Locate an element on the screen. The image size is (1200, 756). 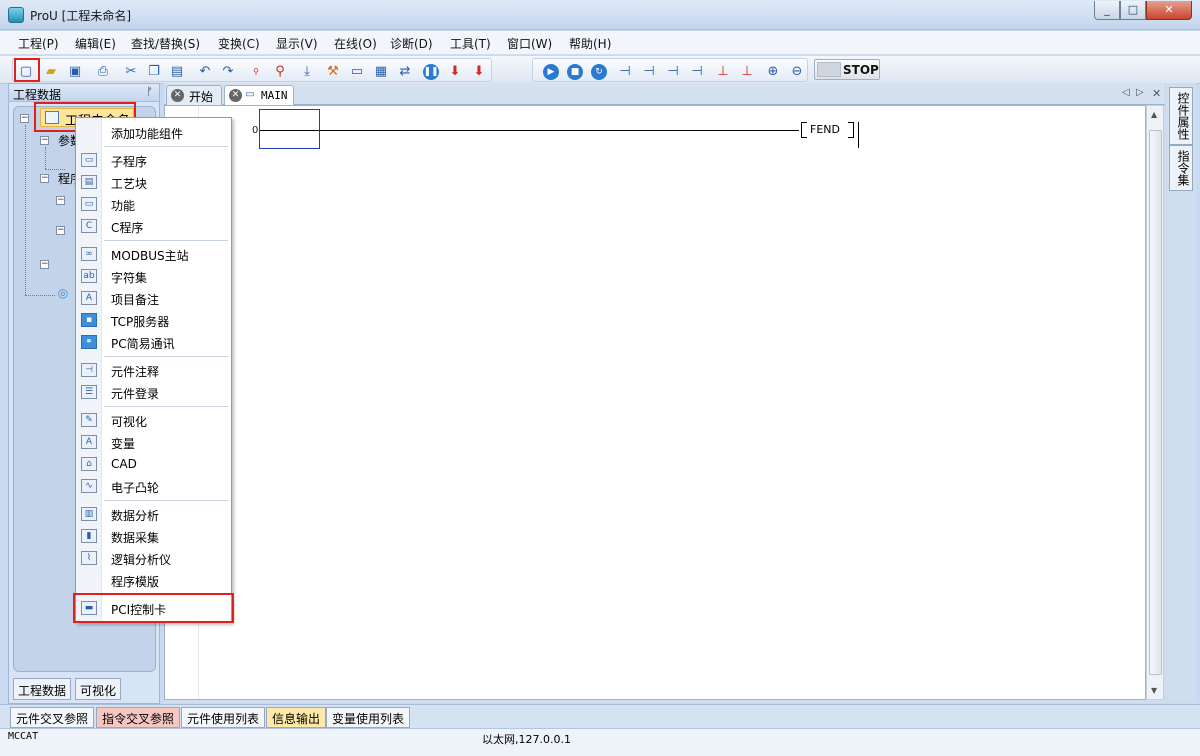
zoom-in-icon: ⊕ is located at coordinates (773, 72).